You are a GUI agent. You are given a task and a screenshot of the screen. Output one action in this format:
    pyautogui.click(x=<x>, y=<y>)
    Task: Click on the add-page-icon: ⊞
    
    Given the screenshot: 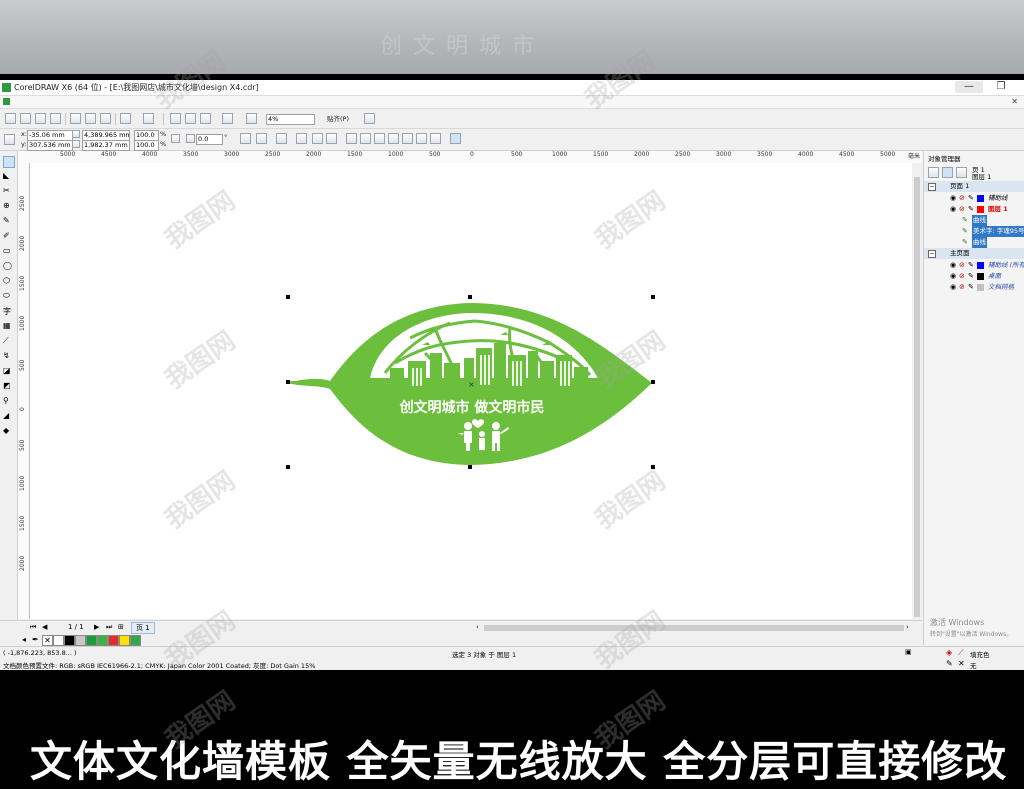 What is the action you would take?
    pyautogui.click(x=121, y=627)
    